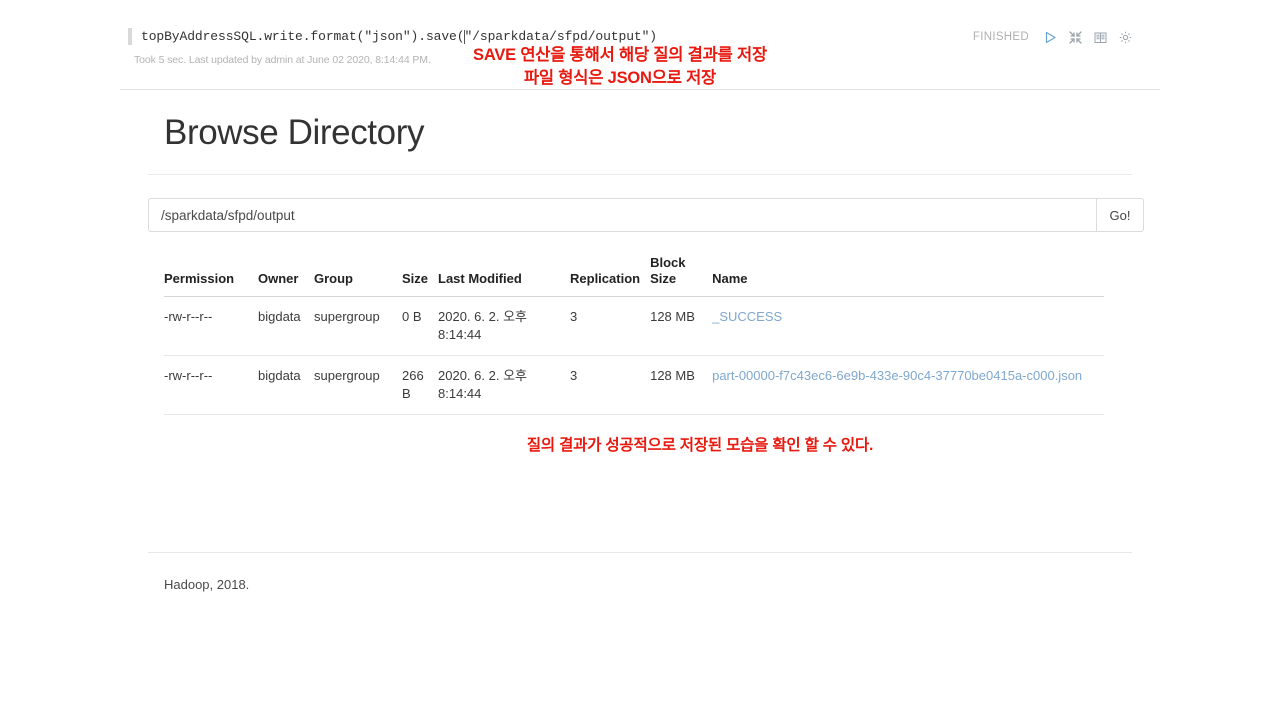  What do you see at coordinates (420, 276) in the screenshot?
I see `column-header-size: Size` at bounding box center [420, 276].